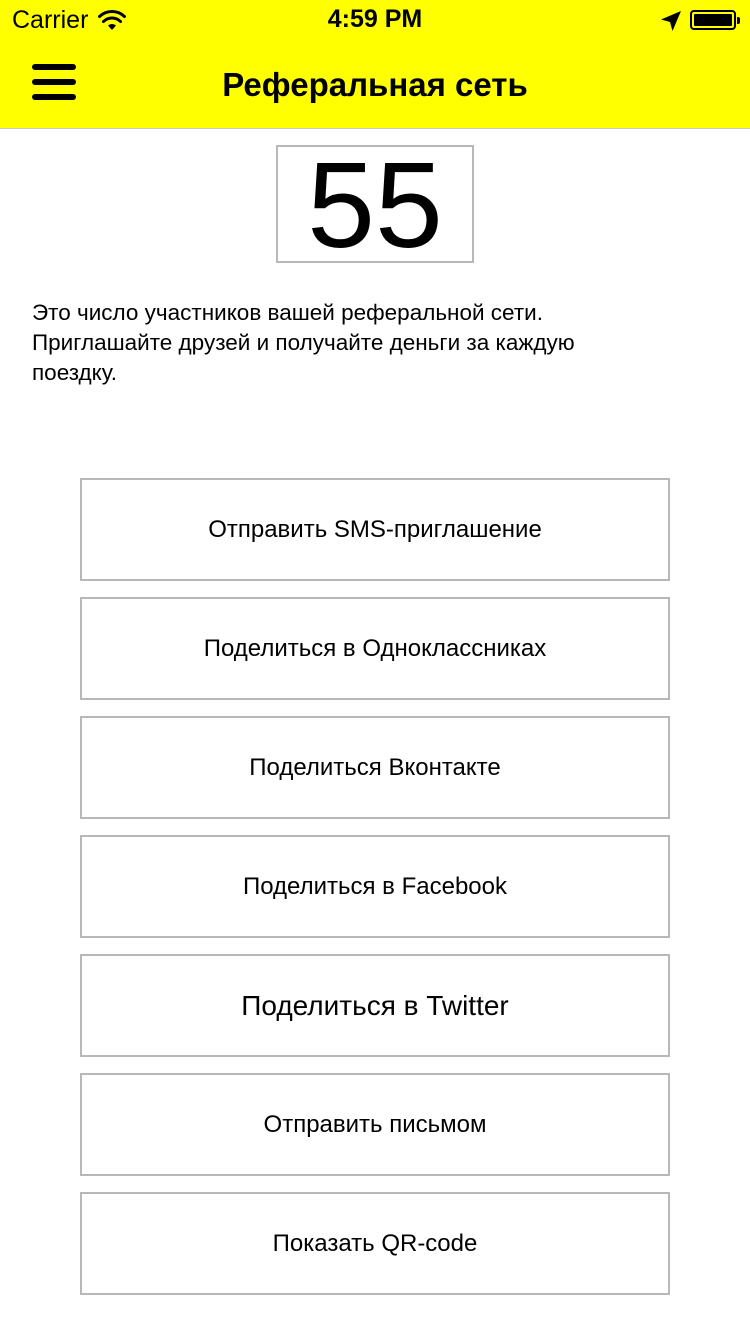 Image resolution: width=750 pixels, height=1334 pixels. Describe the element at coordinates (375, 886) in the screenshot. I see `share-facebook-button: Поделиться в Facebook` at that location.